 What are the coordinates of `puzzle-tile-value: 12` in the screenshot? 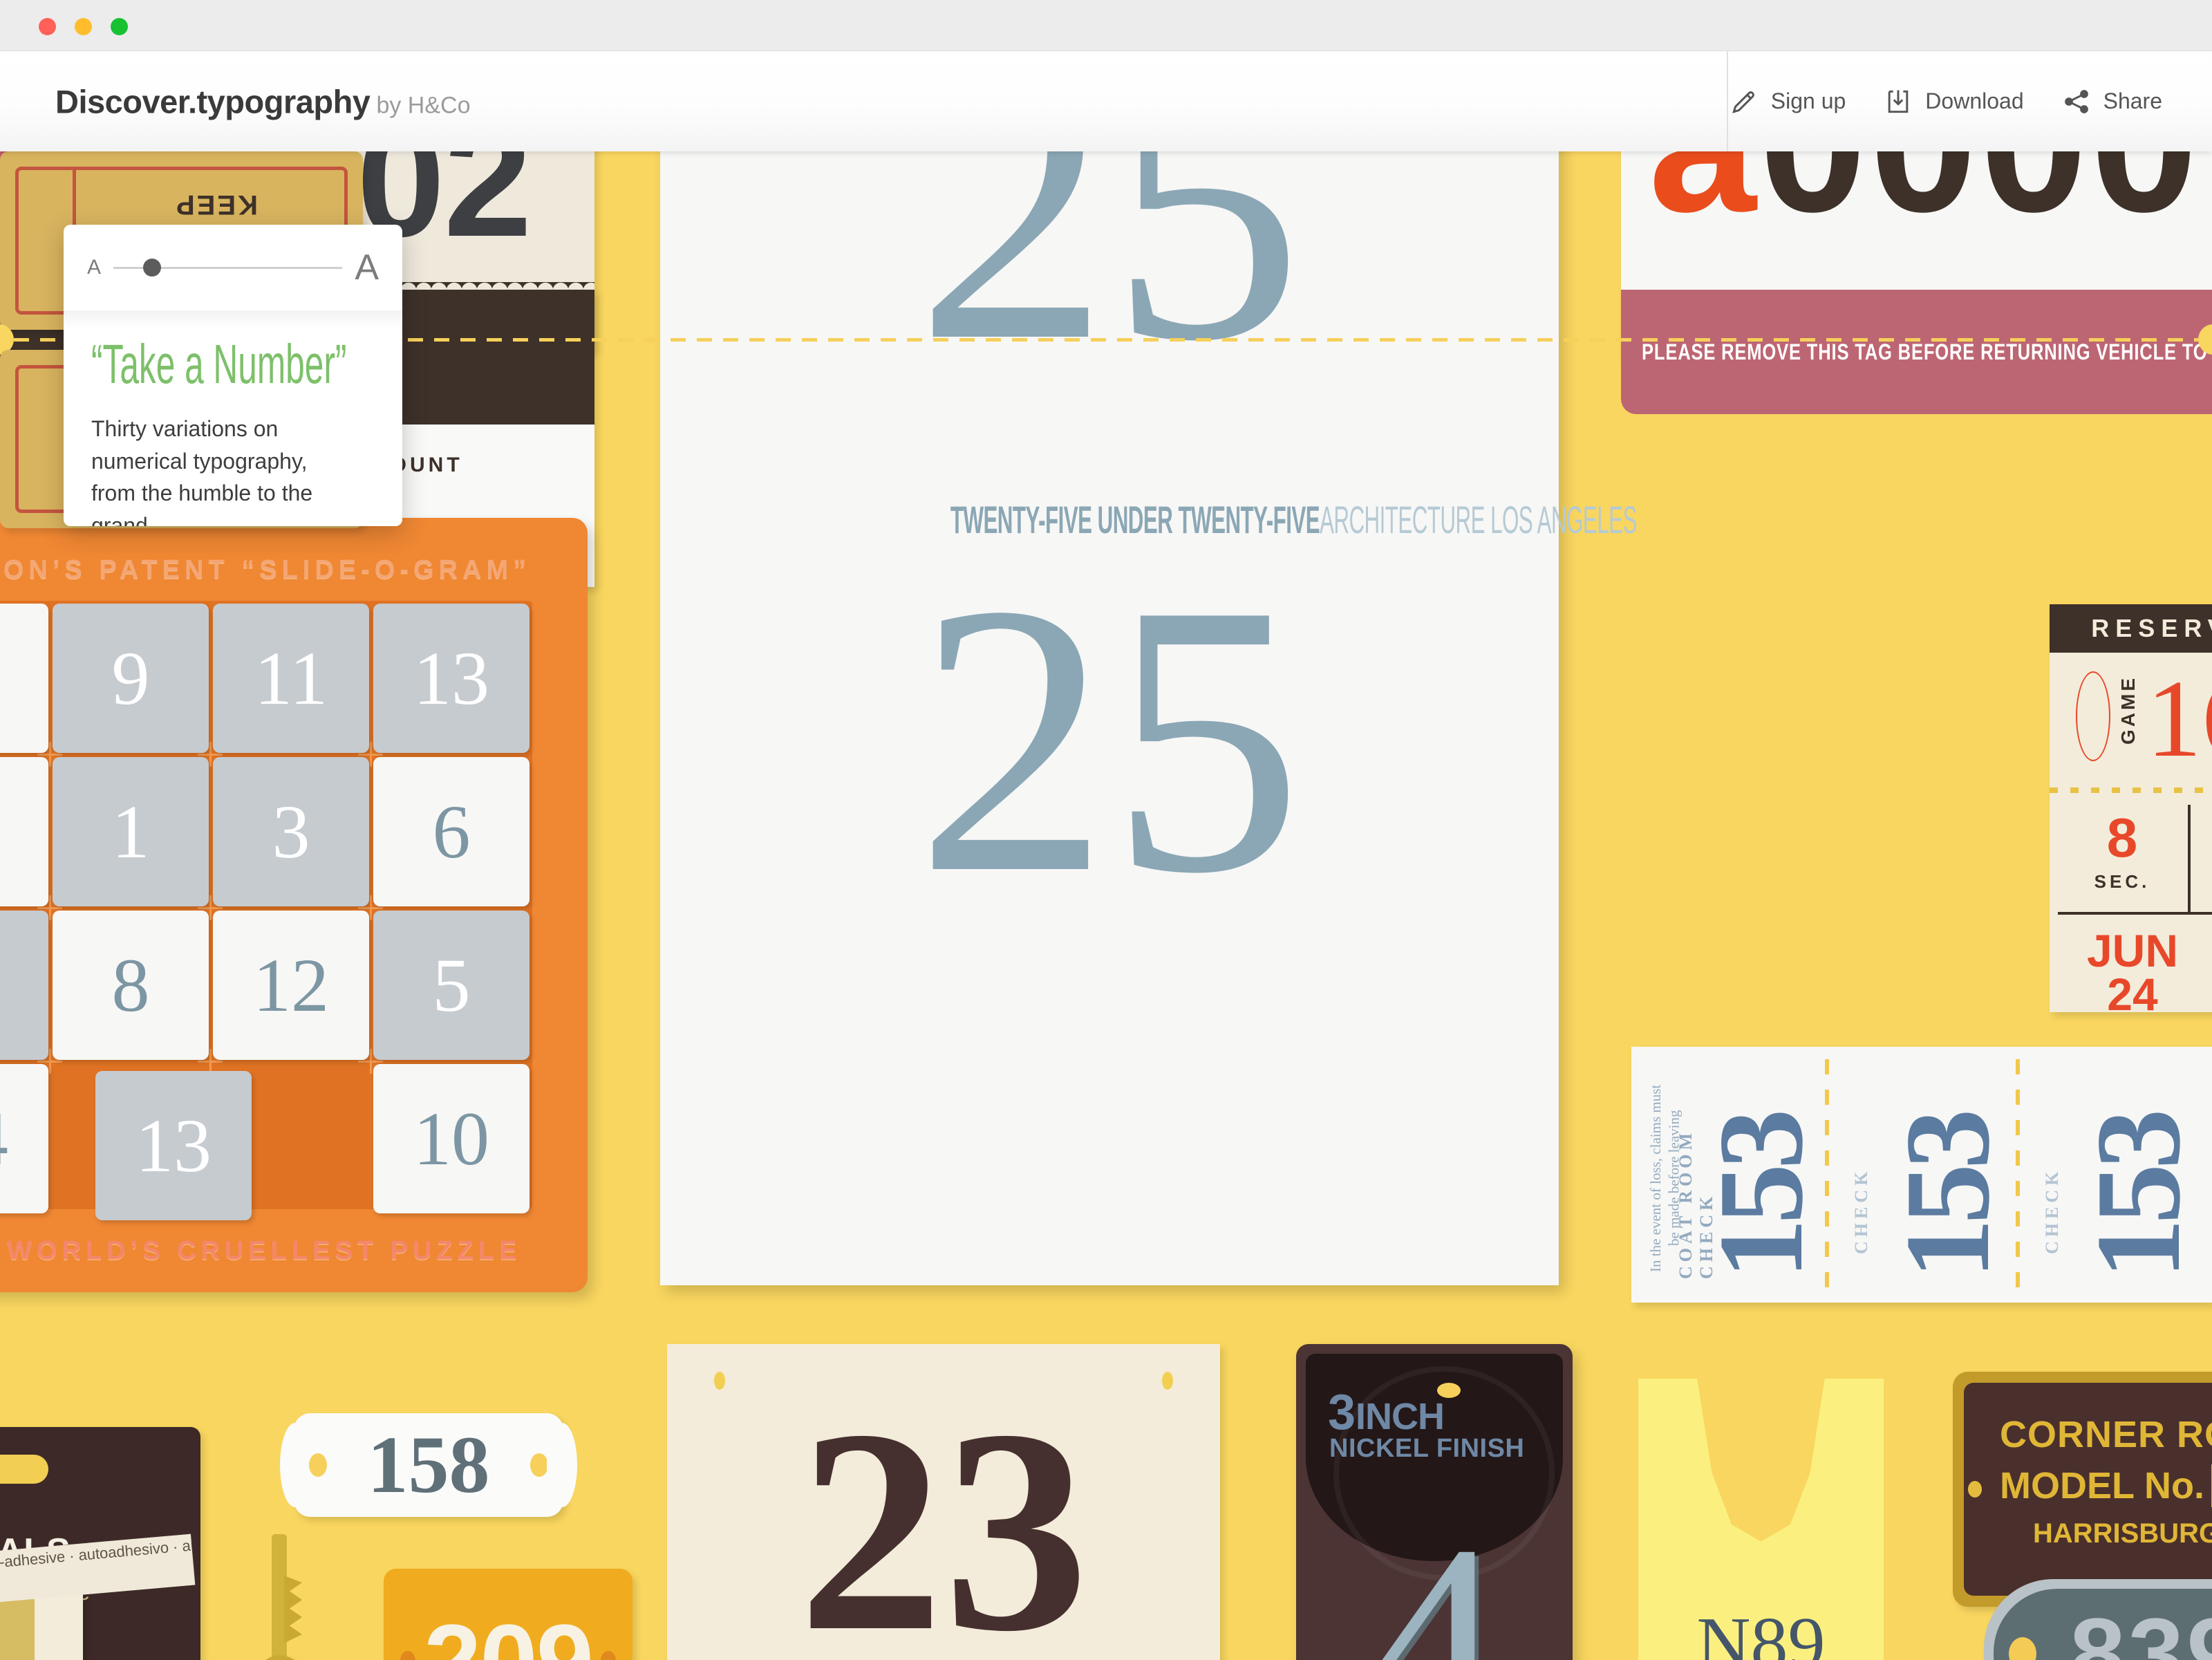 It's located at (291, 984).